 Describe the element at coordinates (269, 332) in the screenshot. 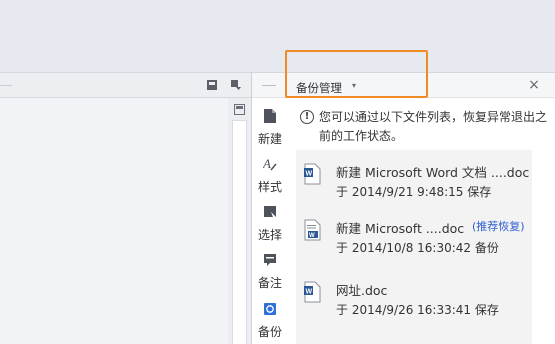

I see `side-tab-label: 备份` at that location.